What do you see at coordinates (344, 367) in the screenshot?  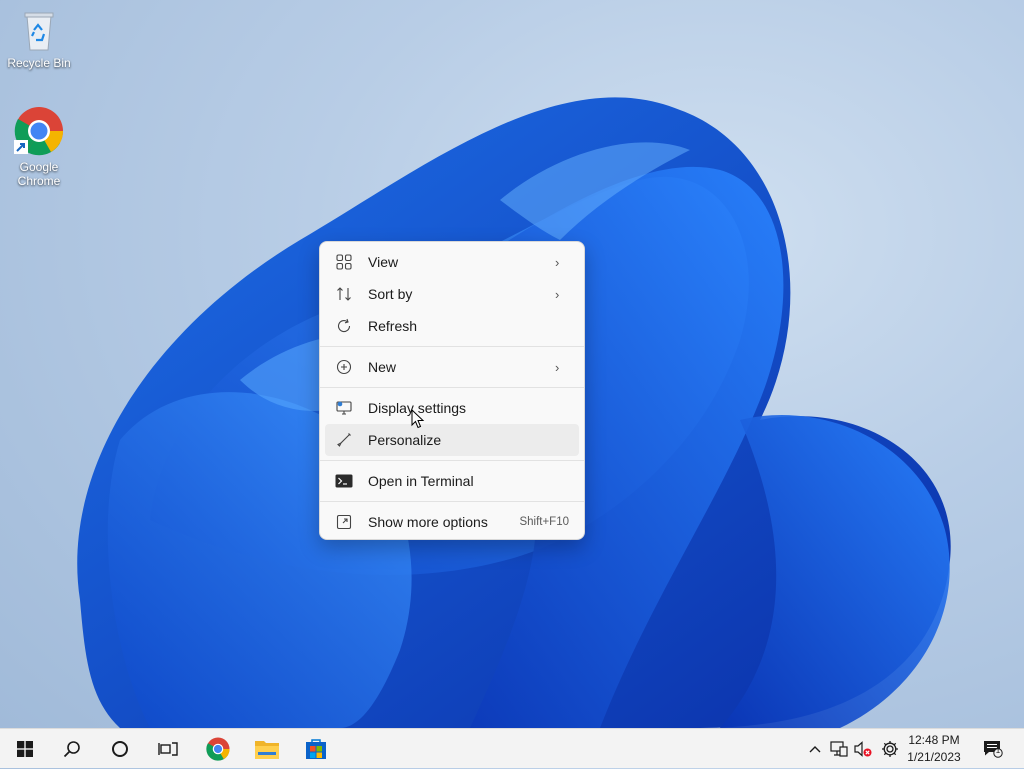 I see `new-plus-icon` at bounding box center [344, 367].